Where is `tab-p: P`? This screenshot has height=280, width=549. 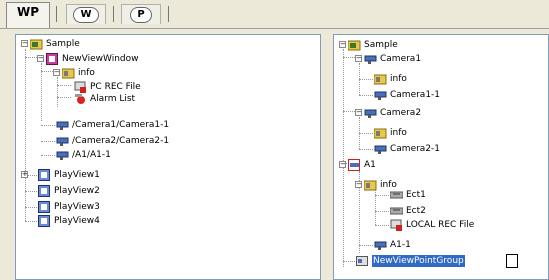
tab-p: P is located at coordinates (141, 14).